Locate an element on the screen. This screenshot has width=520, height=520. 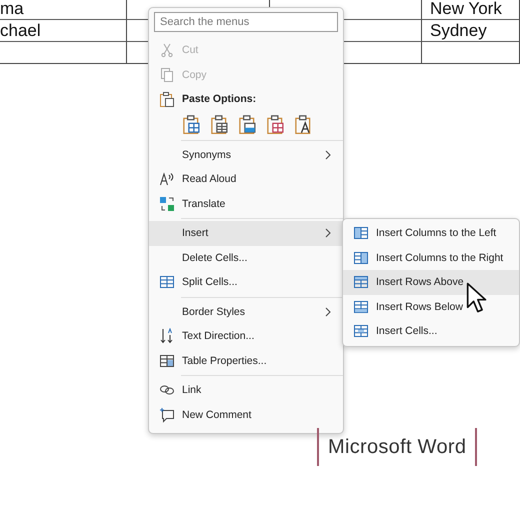
comment-icon is located at coordinates (167, 414).